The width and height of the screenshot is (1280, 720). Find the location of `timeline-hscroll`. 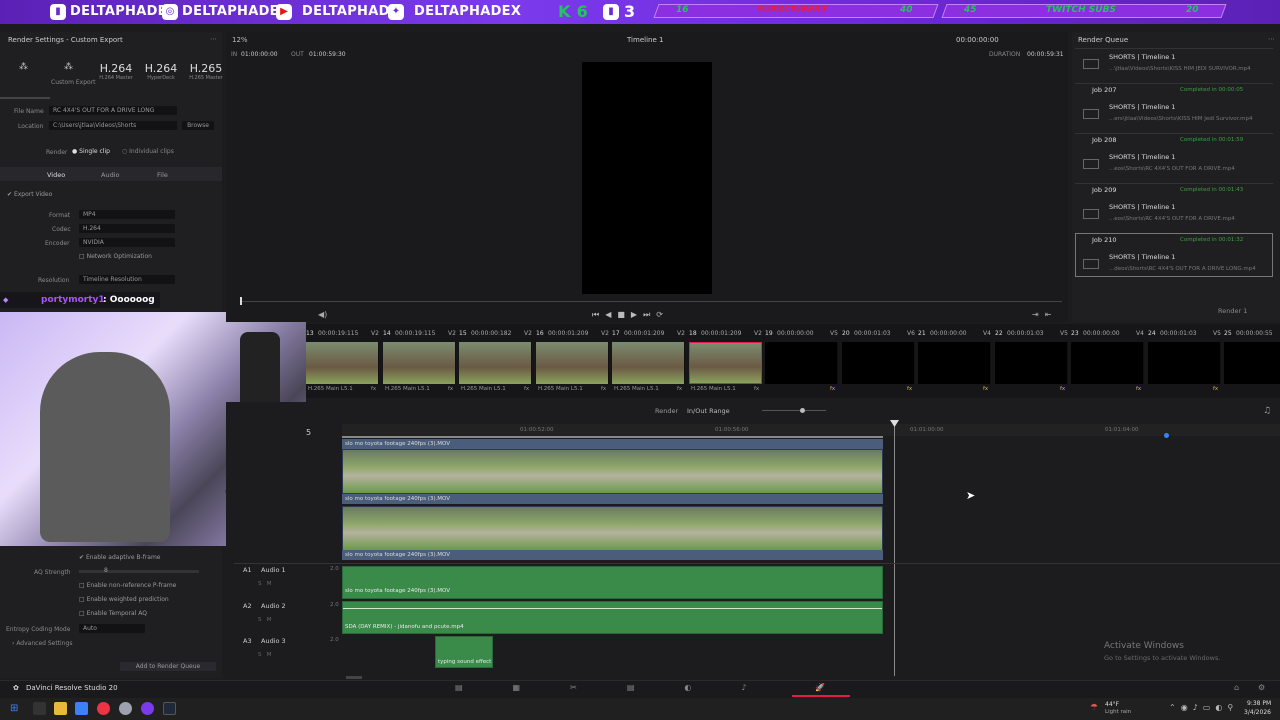

timeline-hscroll is located at coordinates (354, 677).